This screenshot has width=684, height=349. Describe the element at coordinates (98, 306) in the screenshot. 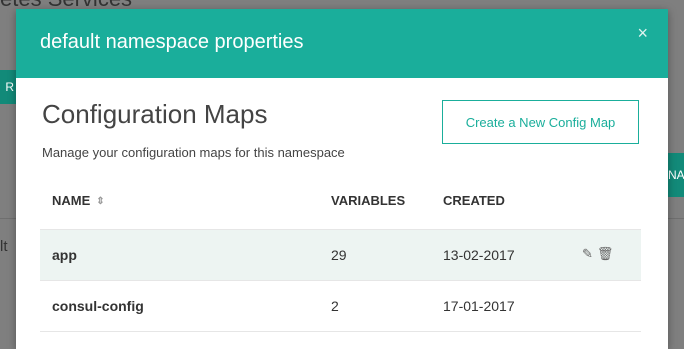

I see `config-map-name: consul-config` at that location.